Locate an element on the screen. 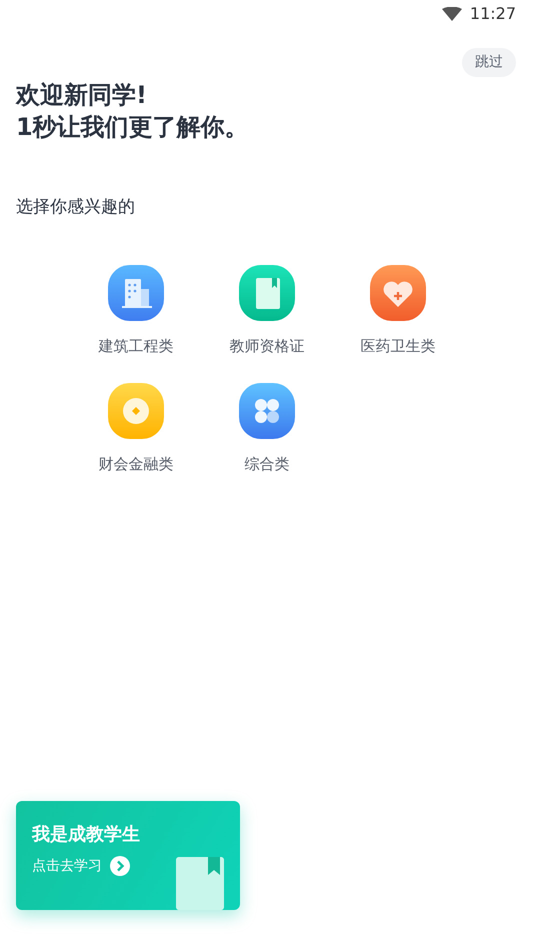 The height and width of the screenshot is (949, 534). category-item: 建筑工程类 is located at coordinates (136, 310).